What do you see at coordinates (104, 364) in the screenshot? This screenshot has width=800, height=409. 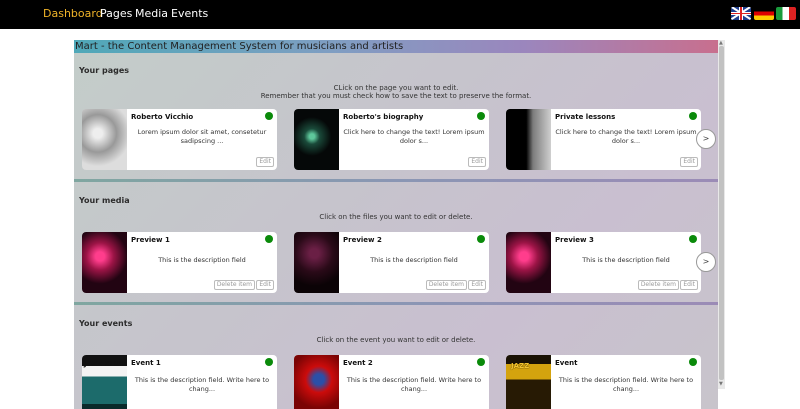 I see `poster-label: JAZZ CLUB` at bounding box center [104, 364].